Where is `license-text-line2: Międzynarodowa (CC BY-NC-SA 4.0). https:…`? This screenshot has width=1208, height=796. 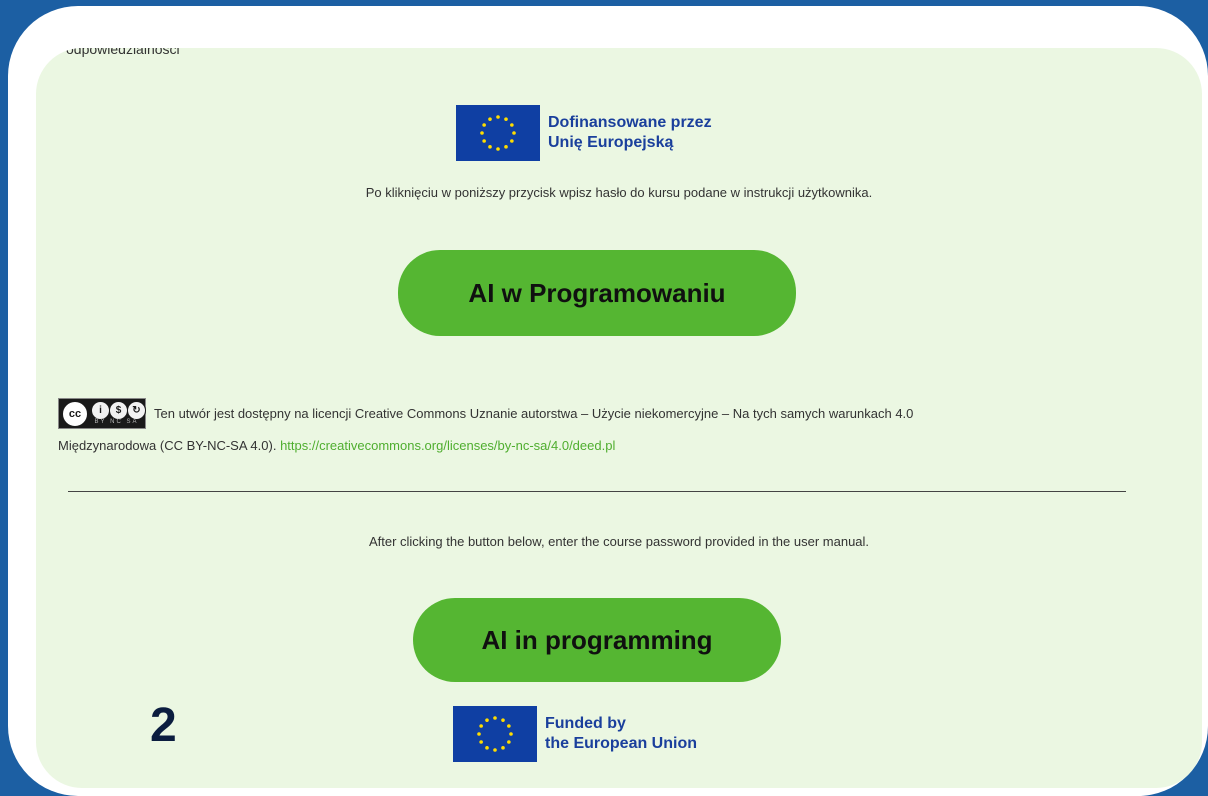
license-text-line2: Międzynarodowa (CC BY-NC-SA 4.0). https:… is located at coordinates (336, 445).